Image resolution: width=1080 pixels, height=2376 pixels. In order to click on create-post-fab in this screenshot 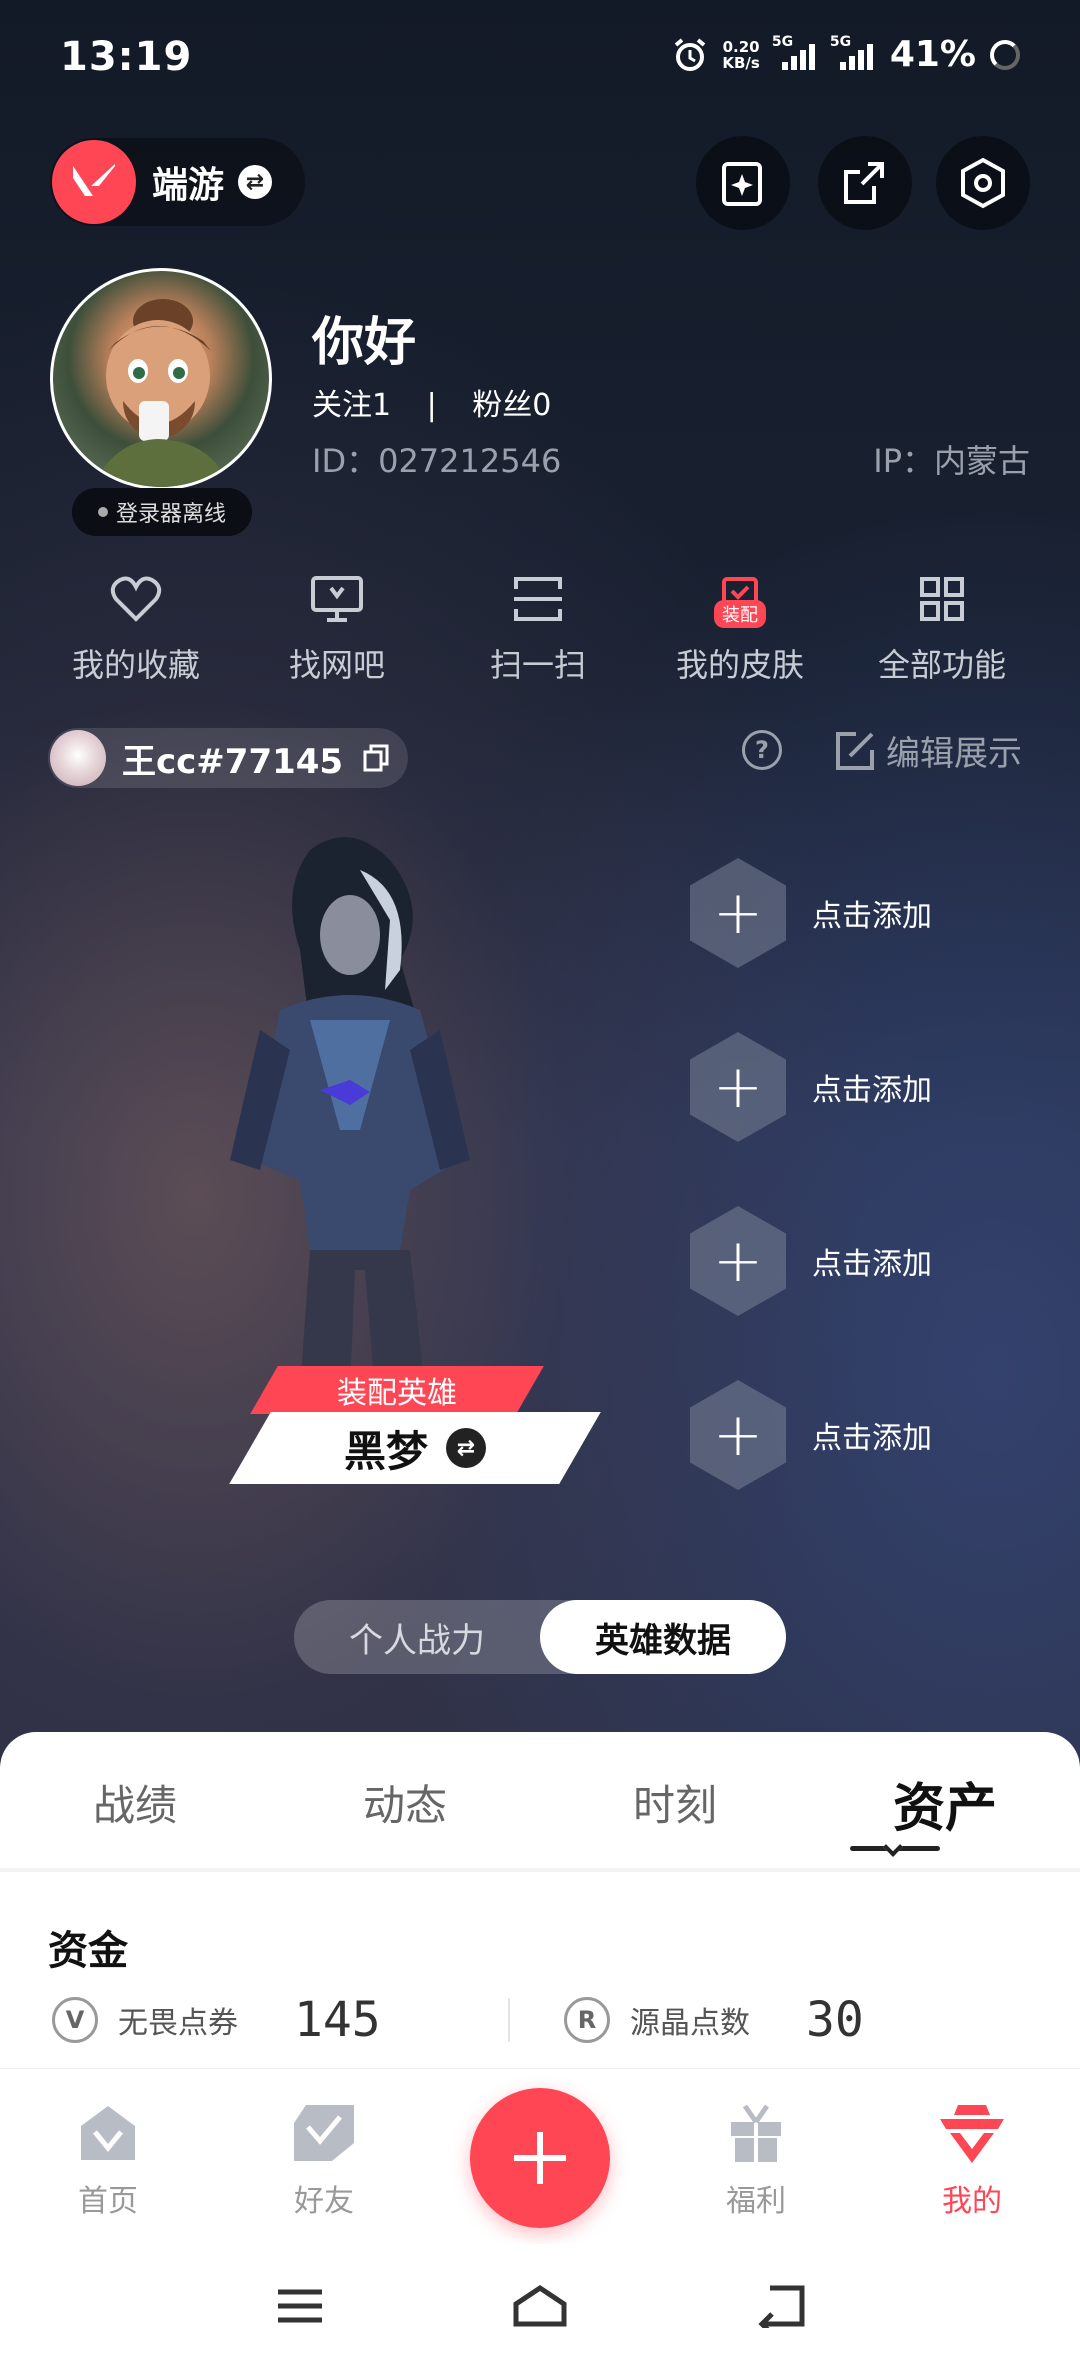, I will do `click(540, 2158)`.